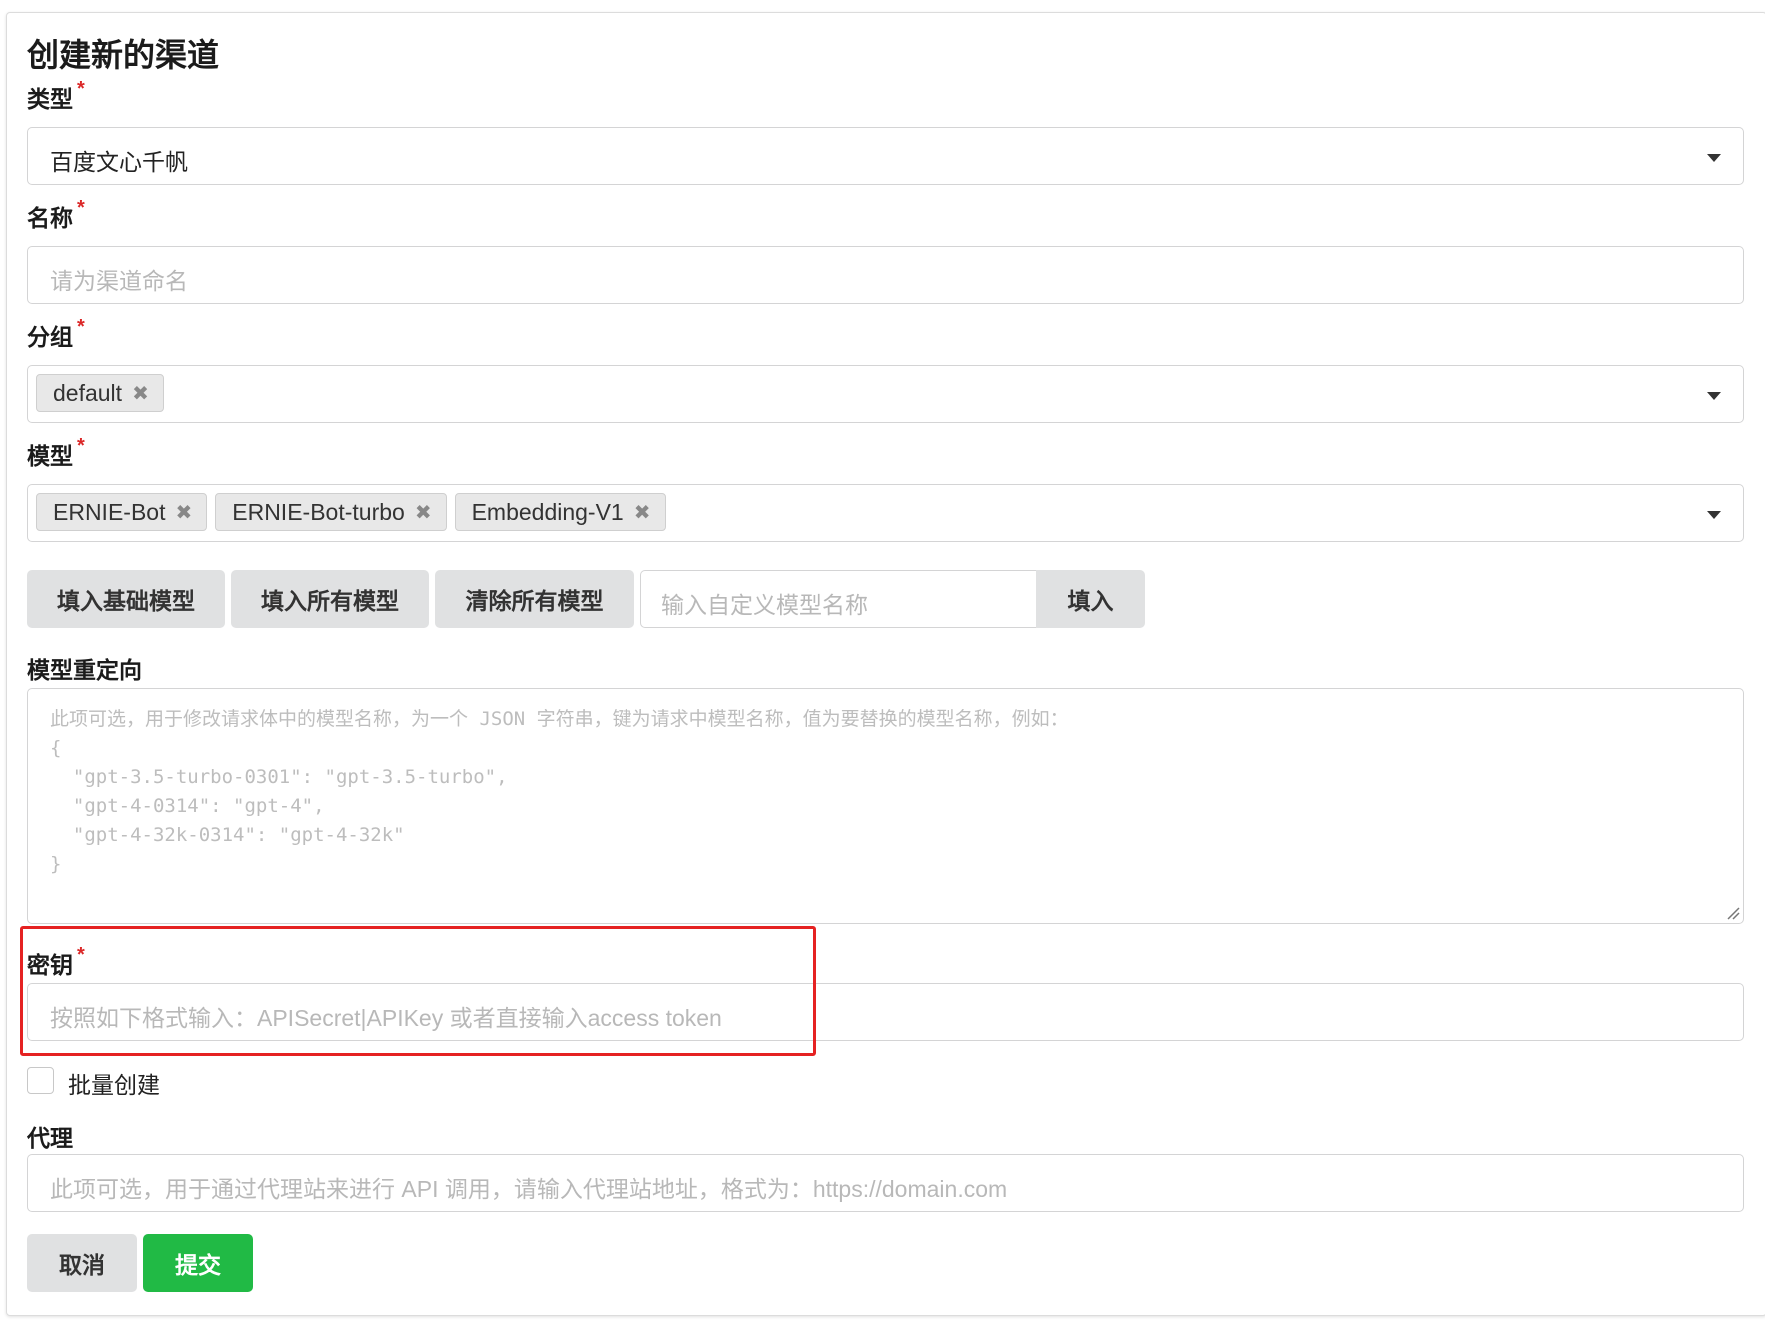 Image resolution: width=1765 pixels, height=1322 pixels. What do you see at coordinates (119, 162) in the screenshot?
I see `type-select-value: 百度文心千帆` at bounding box center [119, 162].